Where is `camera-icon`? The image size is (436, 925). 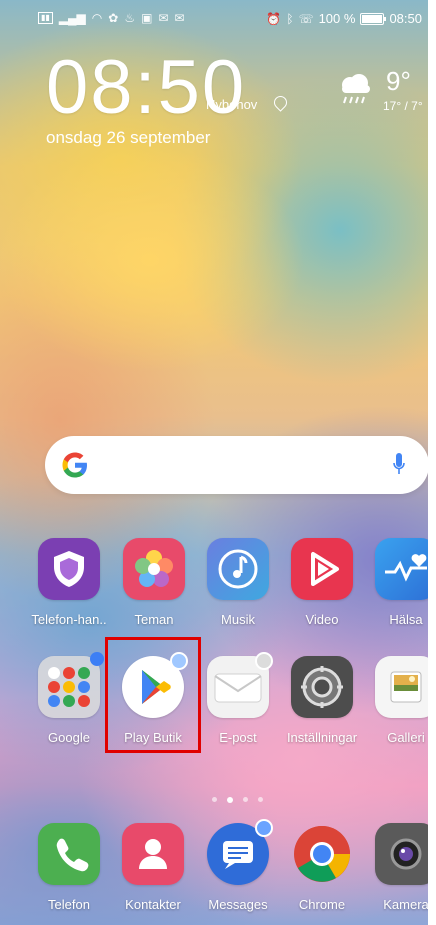
camera-icon is located at coordinates (405, 854).